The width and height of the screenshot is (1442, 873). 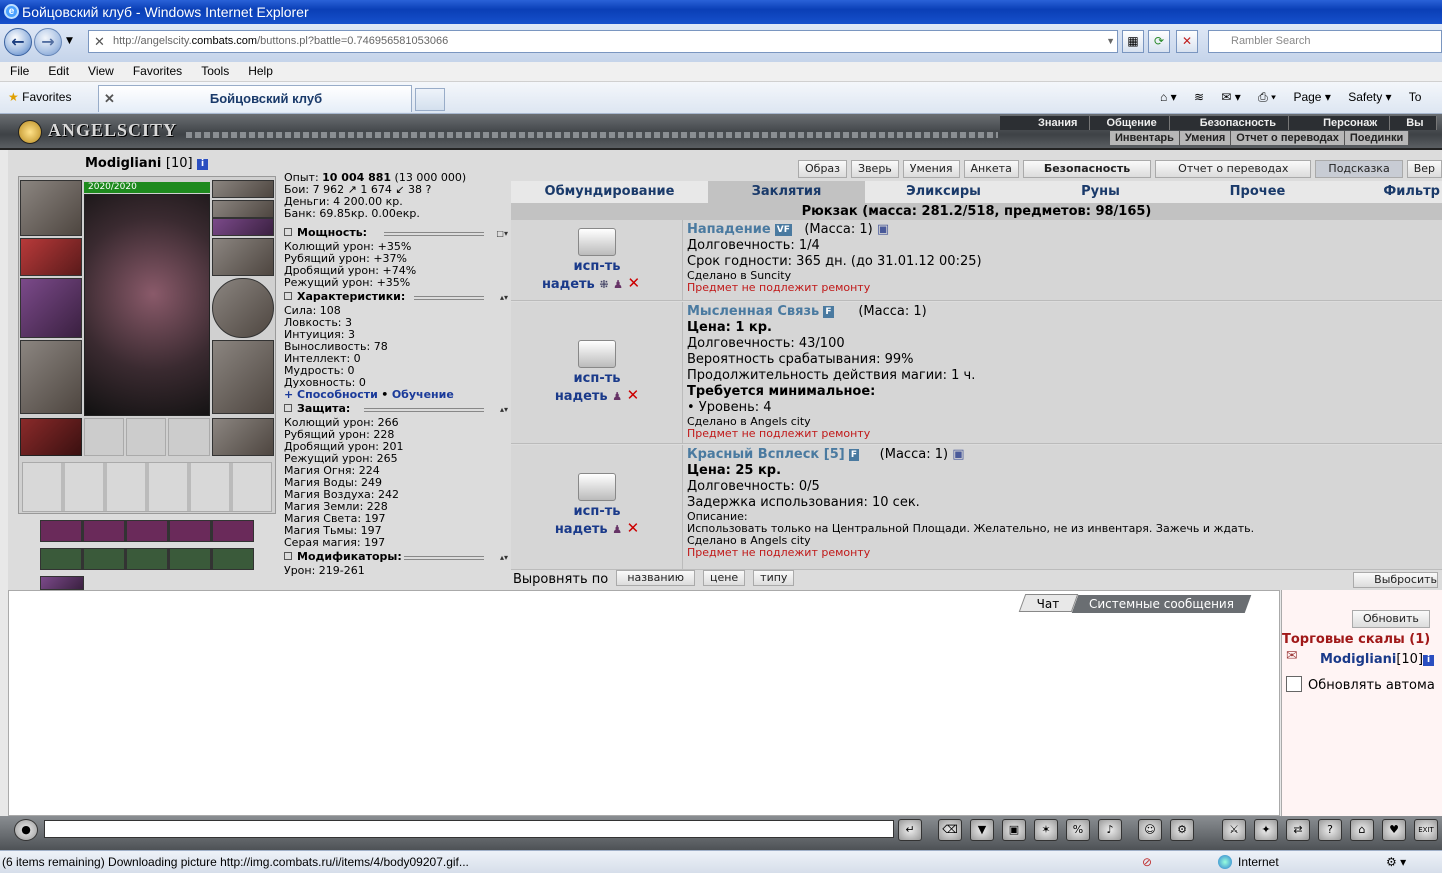 What do you see at coordinates (157, 71) in the screenshot?
I see `menu-favorites: Favorites` at bounding box center [157, 71].